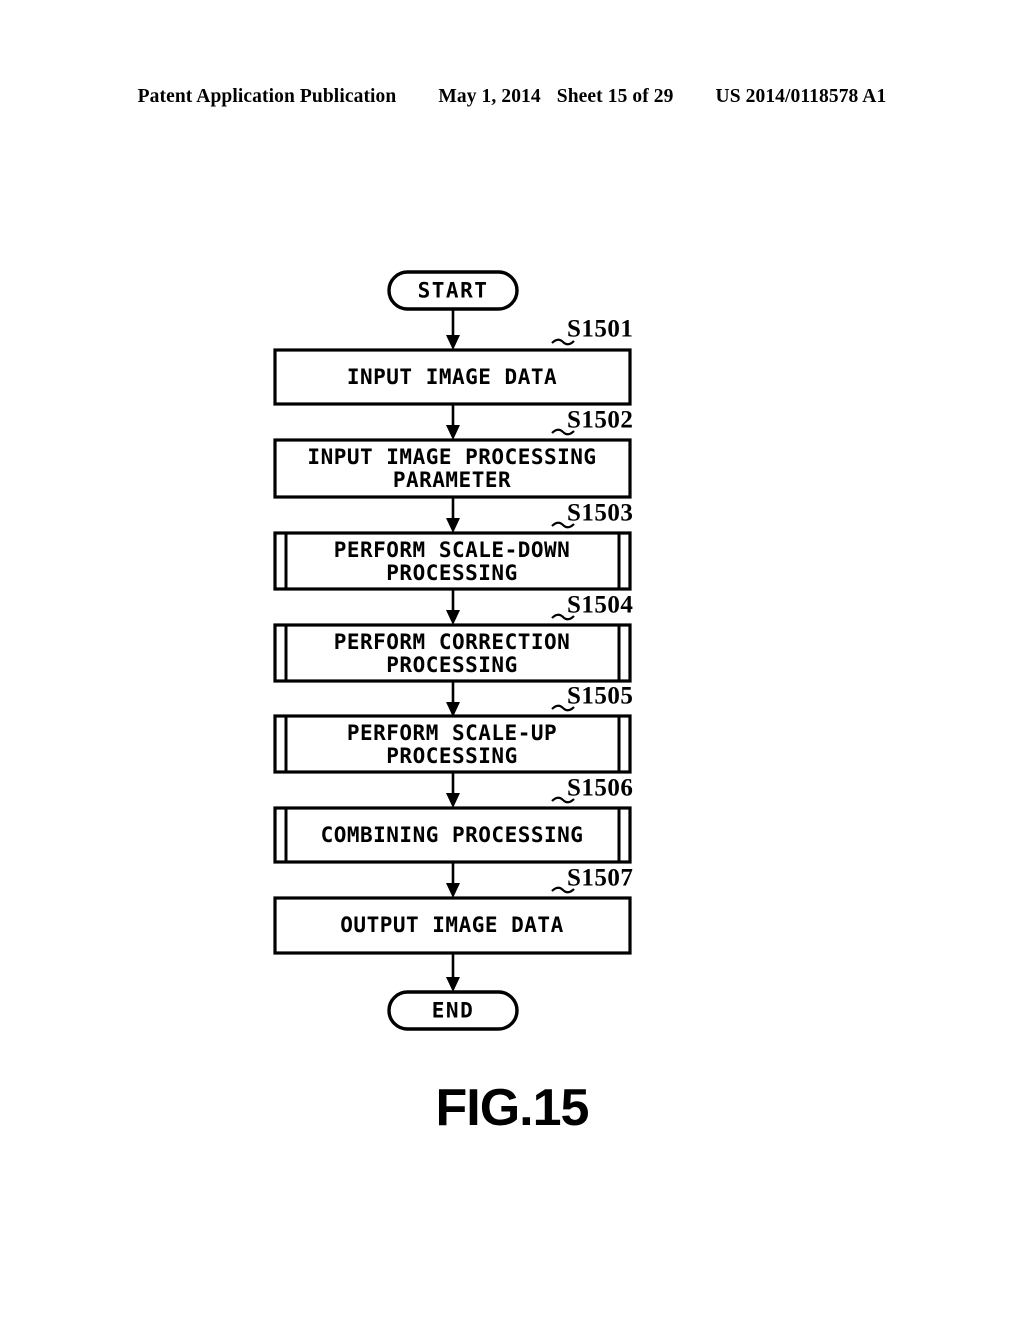  I want to click on flow-node-s1505: PERFORM SCALE-UP PROCESSING, so click(452, 744).